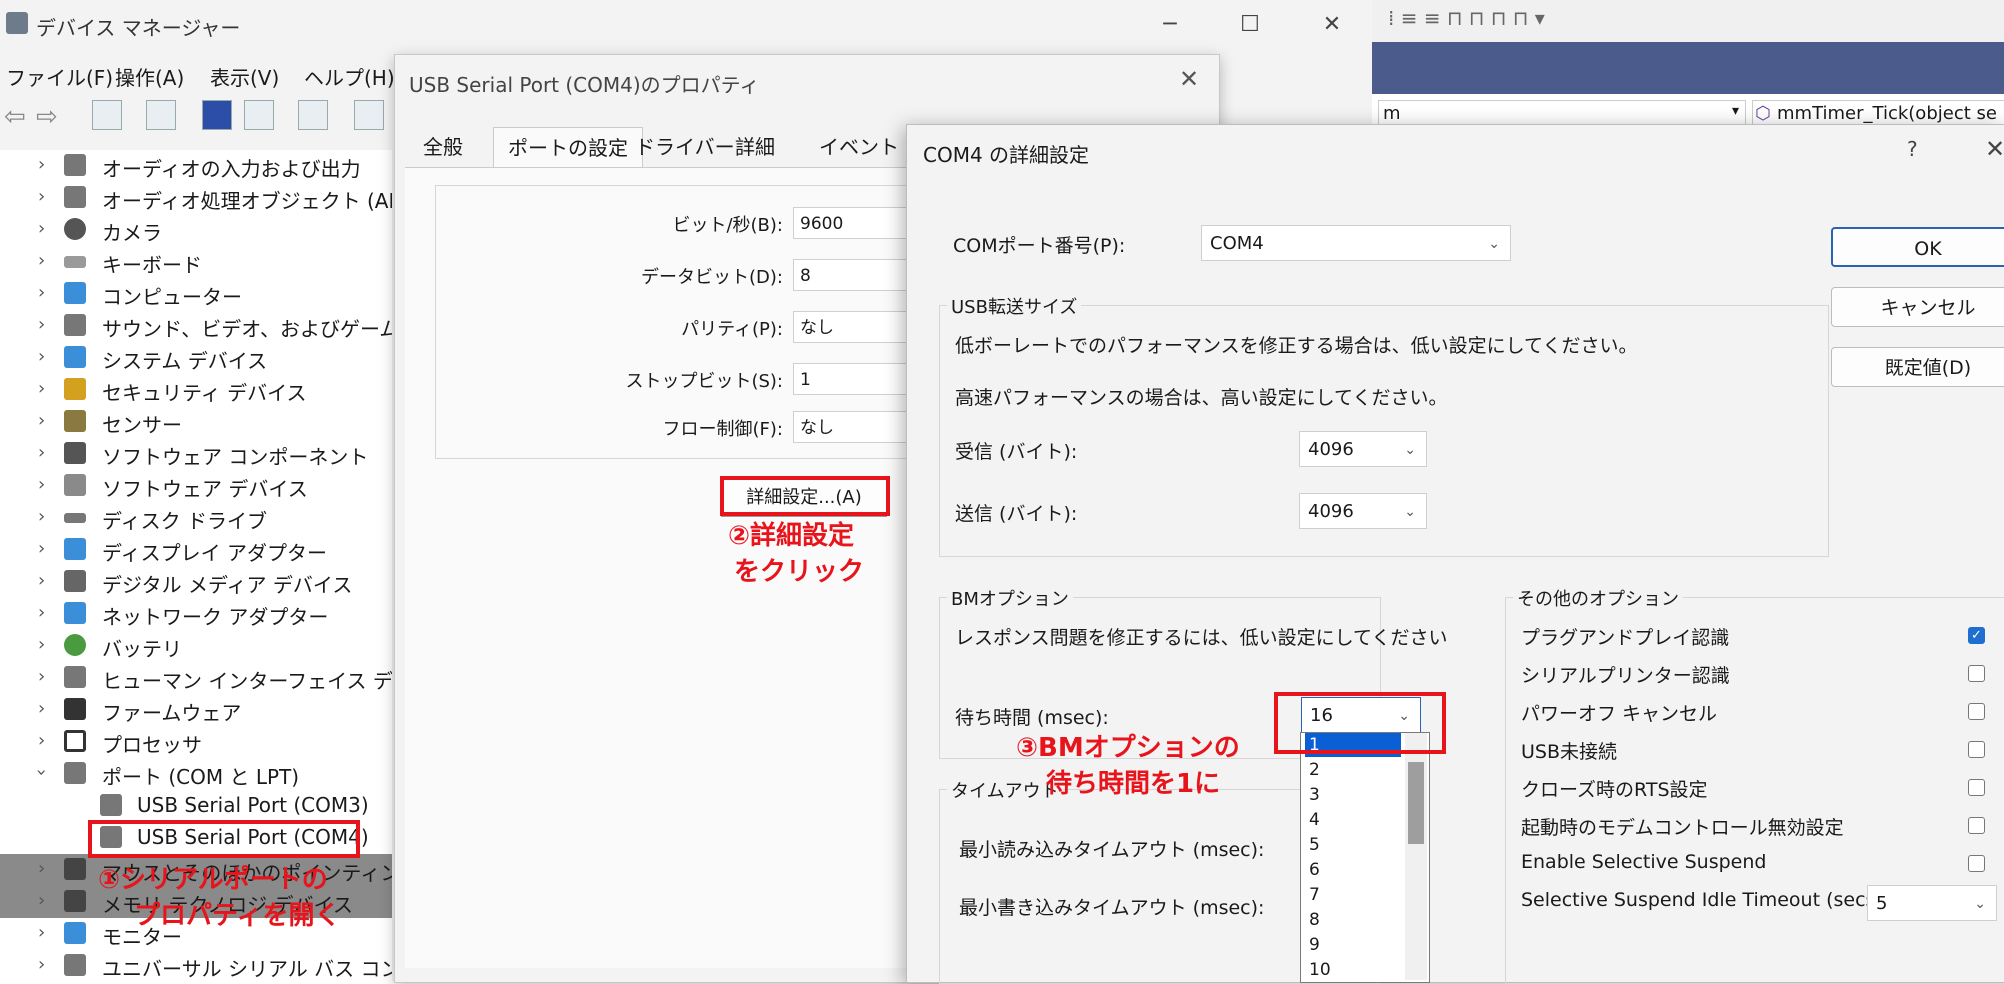  Describe the element at coordinates (853, 427) in the screenshot. I see `flow-select: なし` at that location.